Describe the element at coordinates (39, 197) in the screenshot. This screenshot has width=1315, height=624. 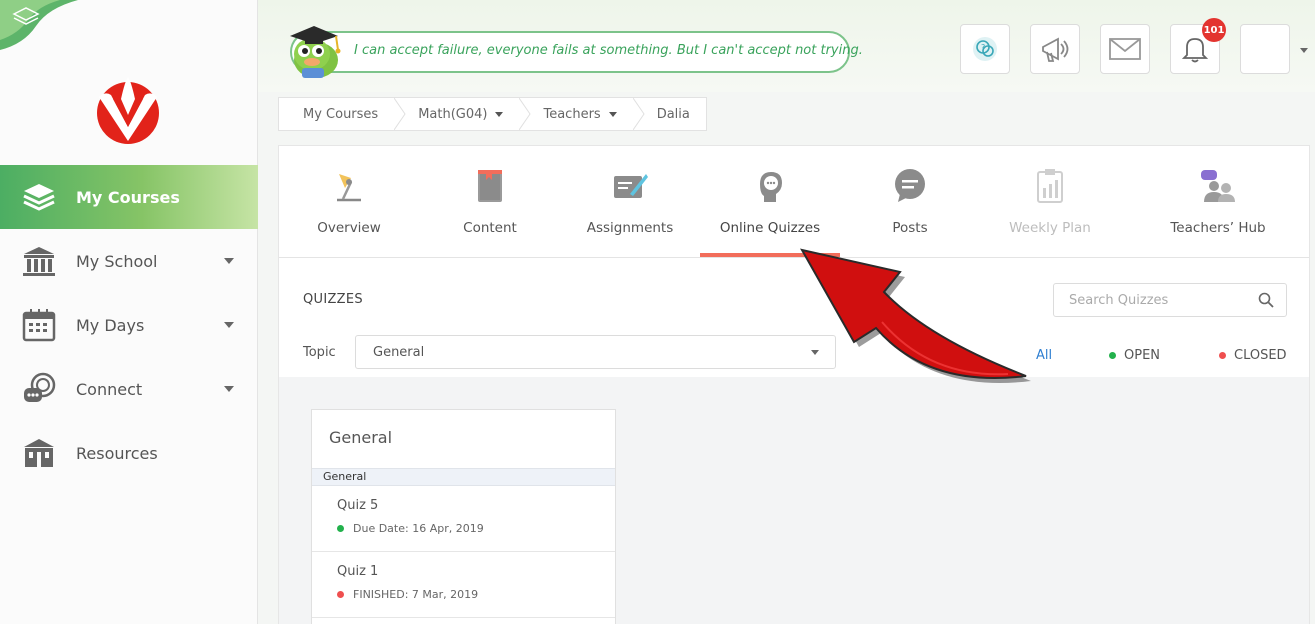
I see `layers-icon` at that location.